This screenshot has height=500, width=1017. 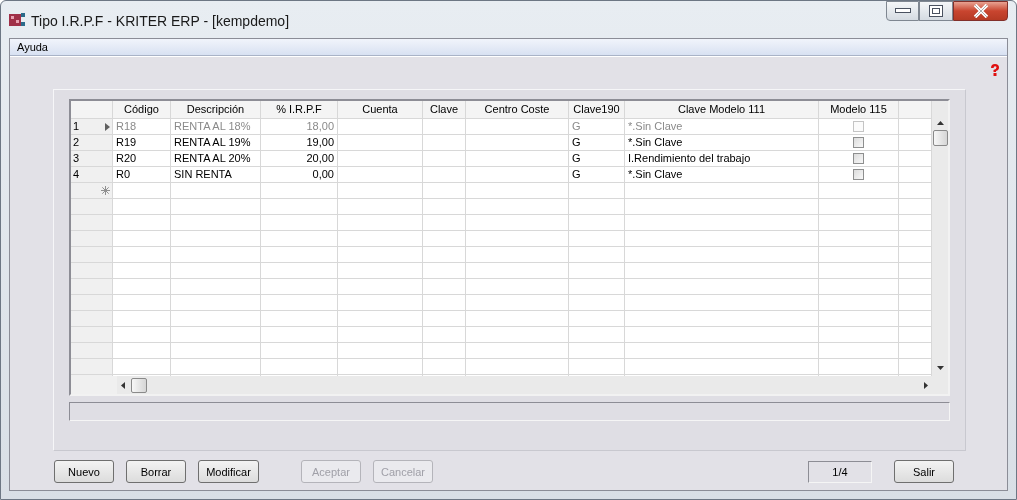 What do you see at coordinates (84, 471) in the screenshot?
I see `action-button: Nuevo` at bounding box center [84, 471].